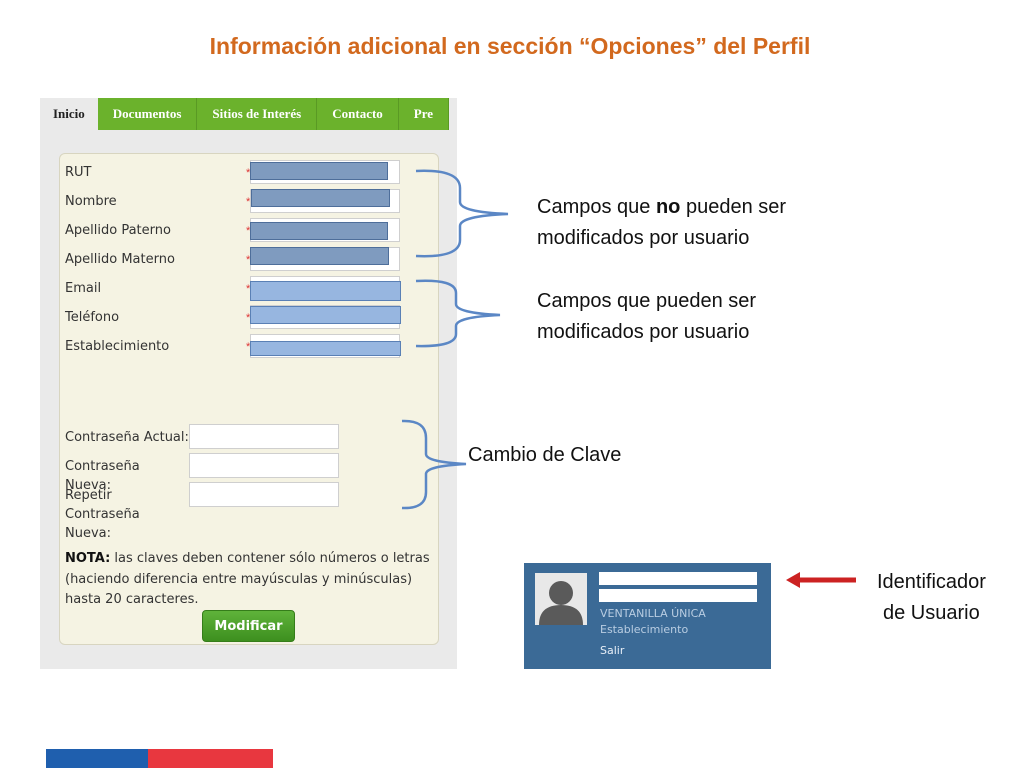 The width and height of the screenshot is (1024, 768). Describe the element at coordinates (545, 455) in the screenshot. I see `annotation-password-change: Cambio de Clave` at that location.